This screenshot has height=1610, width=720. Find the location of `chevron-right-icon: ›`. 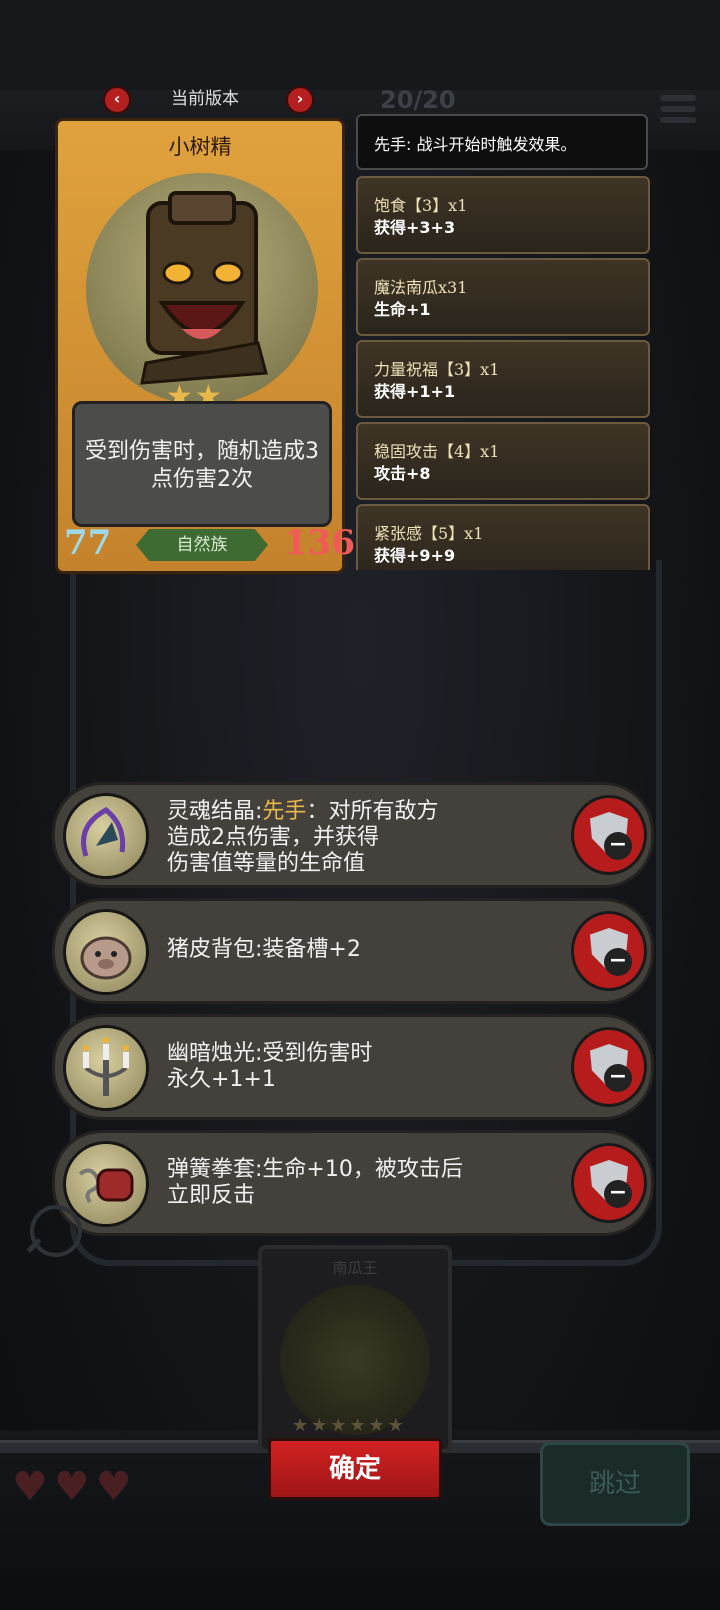

chevron-right-icon: › is located at coordinates (300, 98).